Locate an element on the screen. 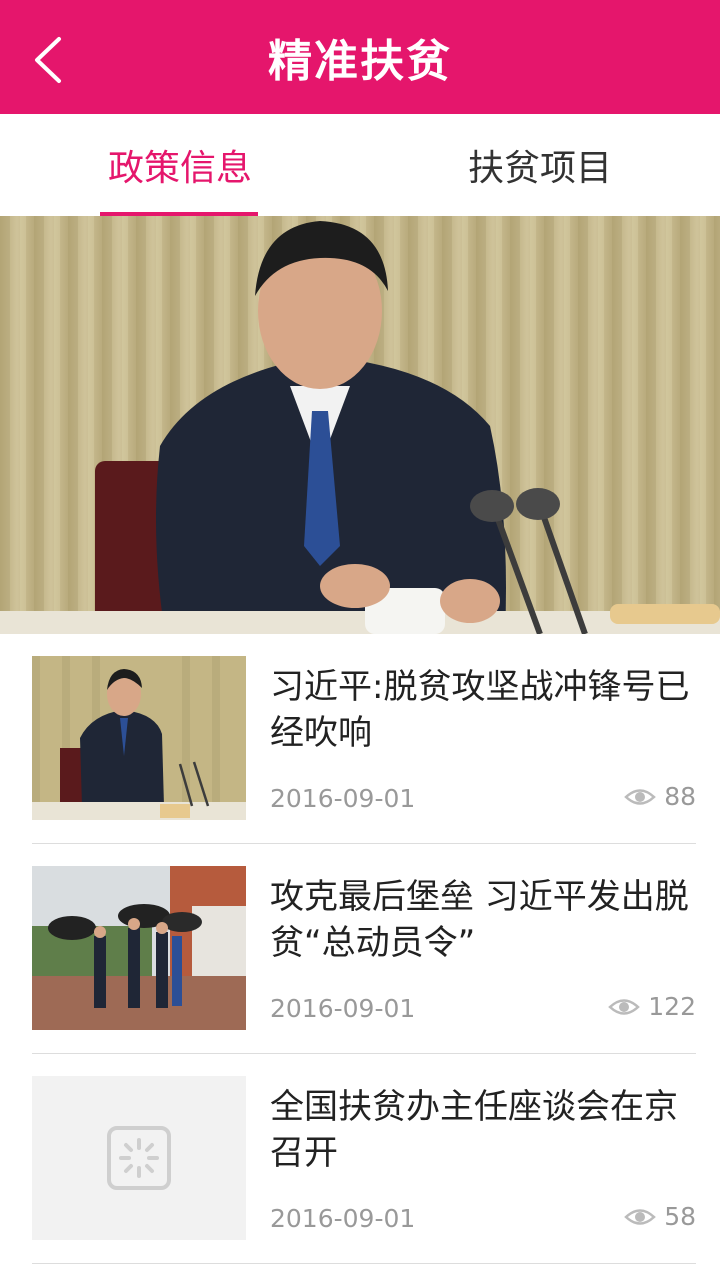 The image size is (720, 1280). tab-poverty-projects: 扶贫项目 is located at coordinates (540, 165).